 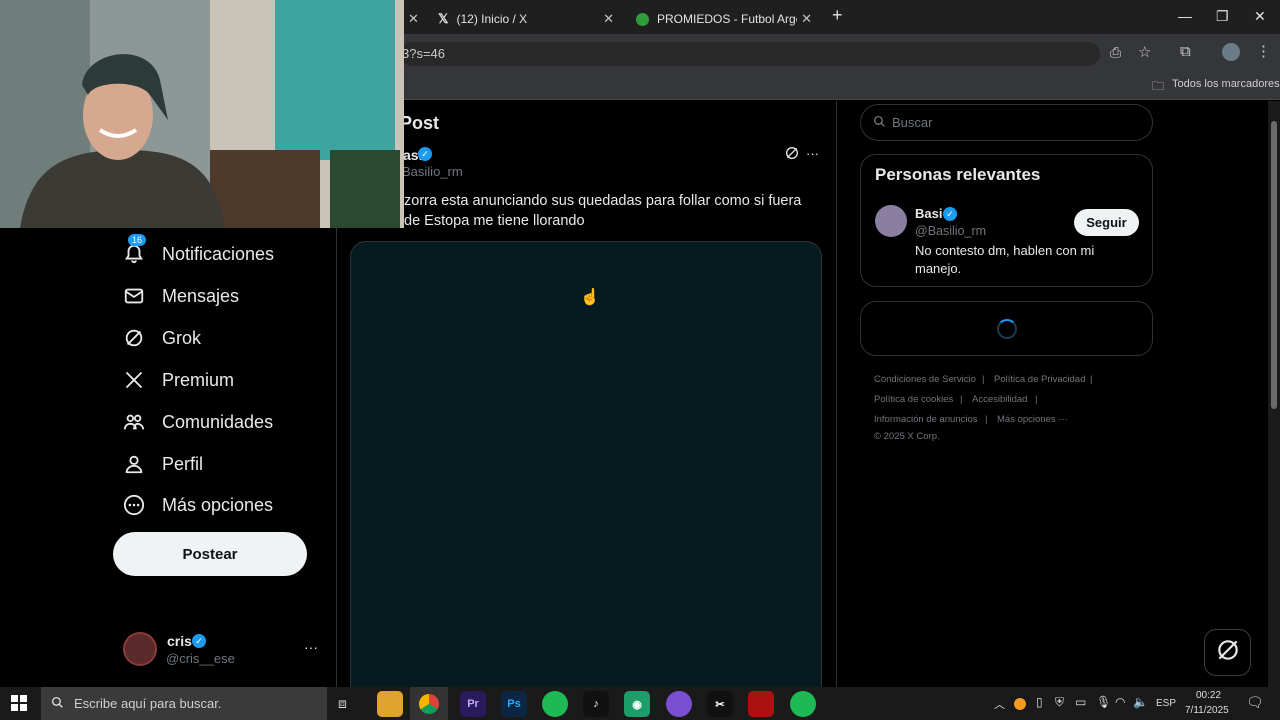 I want to click on bell-icon: 16, so click(x=134, y=250).